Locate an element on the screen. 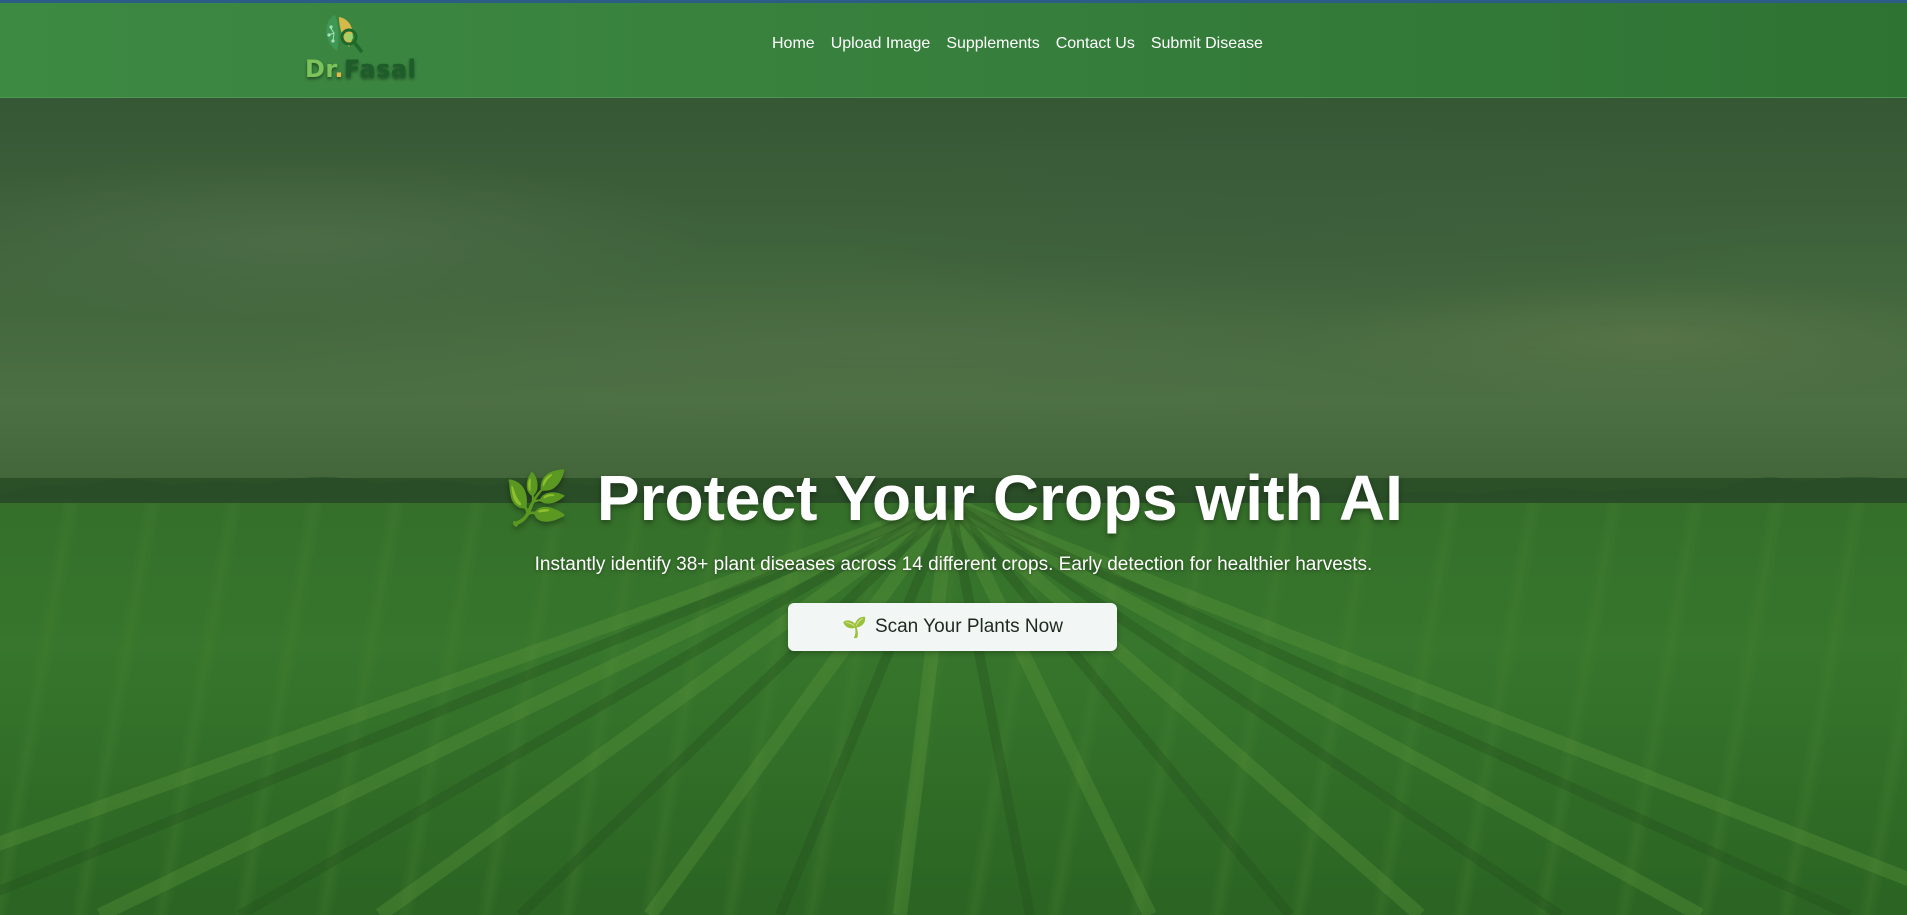 Image resolution: width=1907 pixels, height=915 pixels. herb-icon: 🌿 is located at coordinates (536, 499).